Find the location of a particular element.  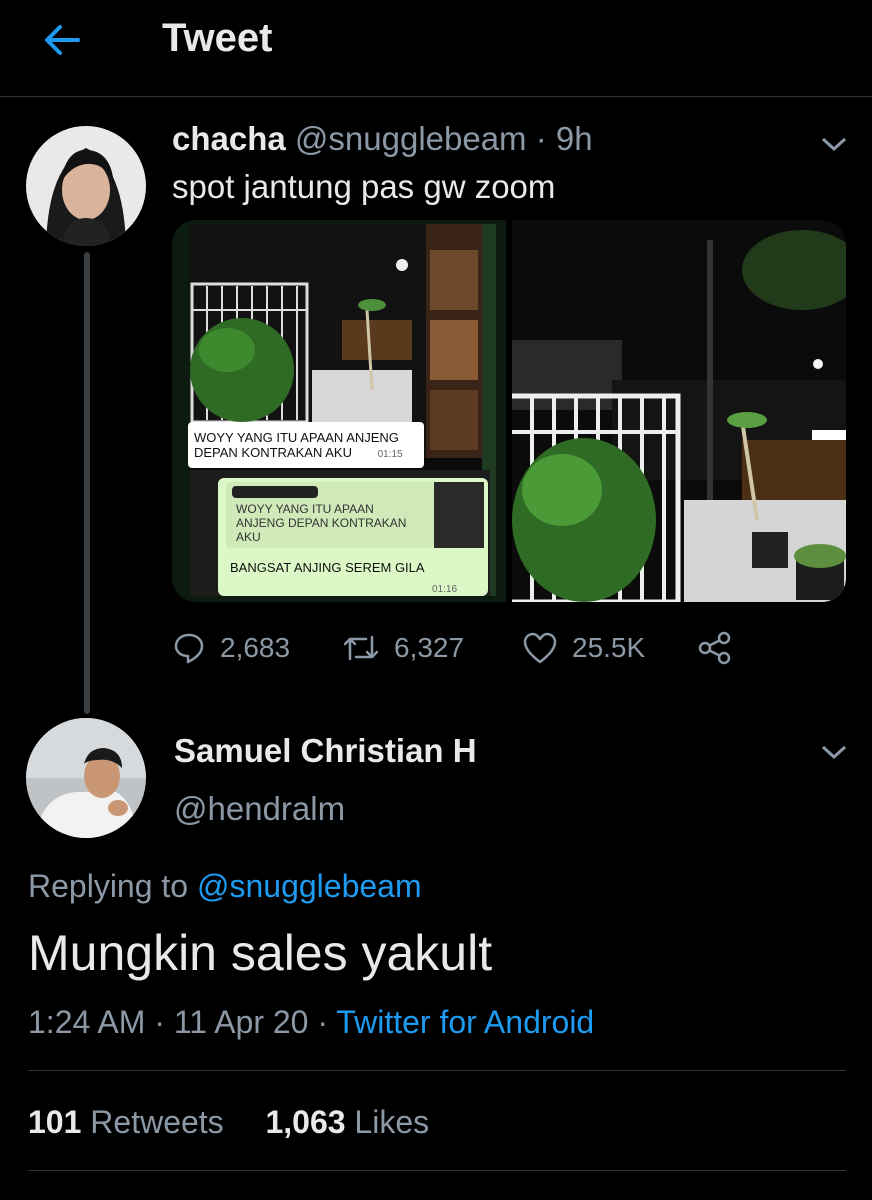

top-bar is located at coordinates (436, 48).